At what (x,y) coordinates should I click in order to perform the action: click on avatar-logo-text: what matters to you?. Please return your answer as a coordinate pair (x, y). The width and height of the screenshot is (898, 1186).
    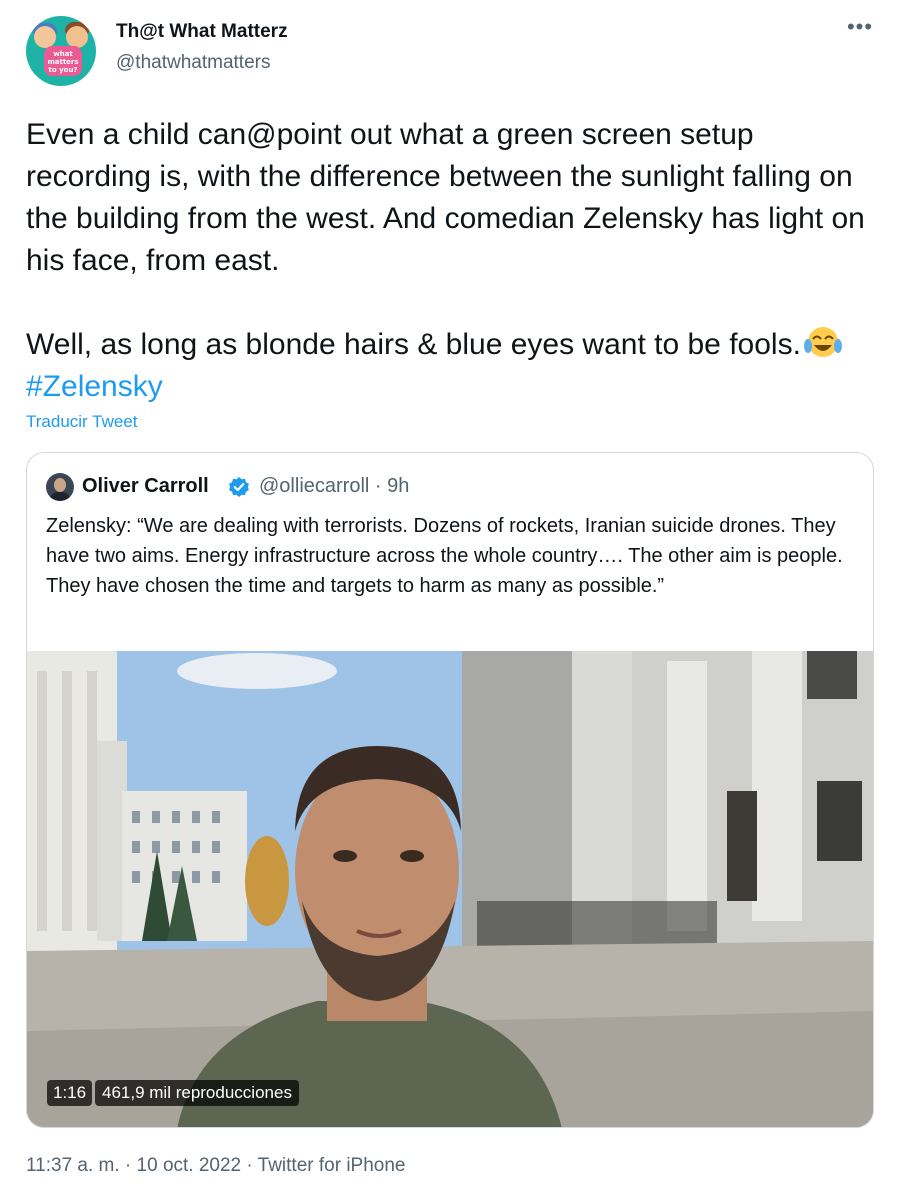
    Looking at the image, I should click on (63, 61).